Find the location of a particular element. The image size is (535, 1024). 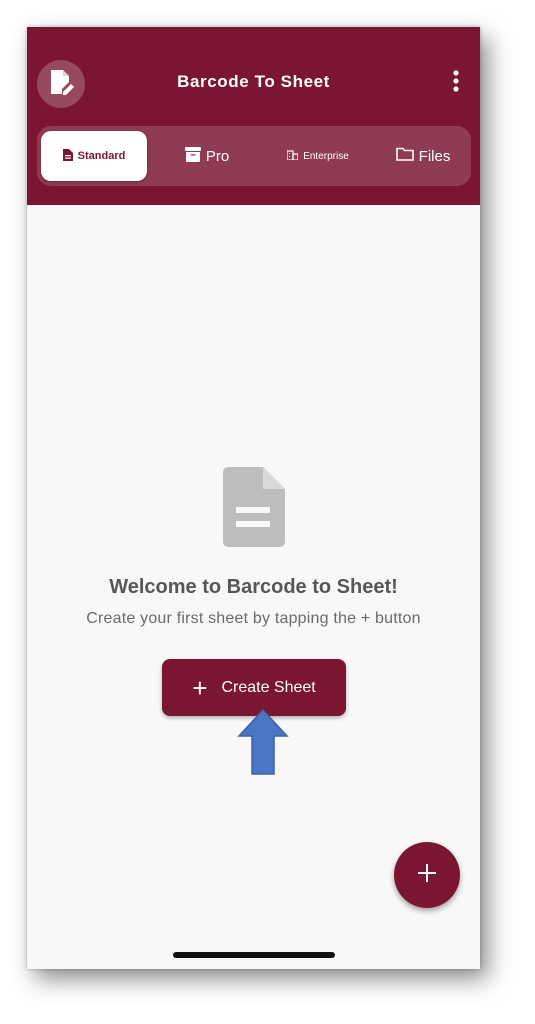

more-menu-button is located at coordinates (456, 83).